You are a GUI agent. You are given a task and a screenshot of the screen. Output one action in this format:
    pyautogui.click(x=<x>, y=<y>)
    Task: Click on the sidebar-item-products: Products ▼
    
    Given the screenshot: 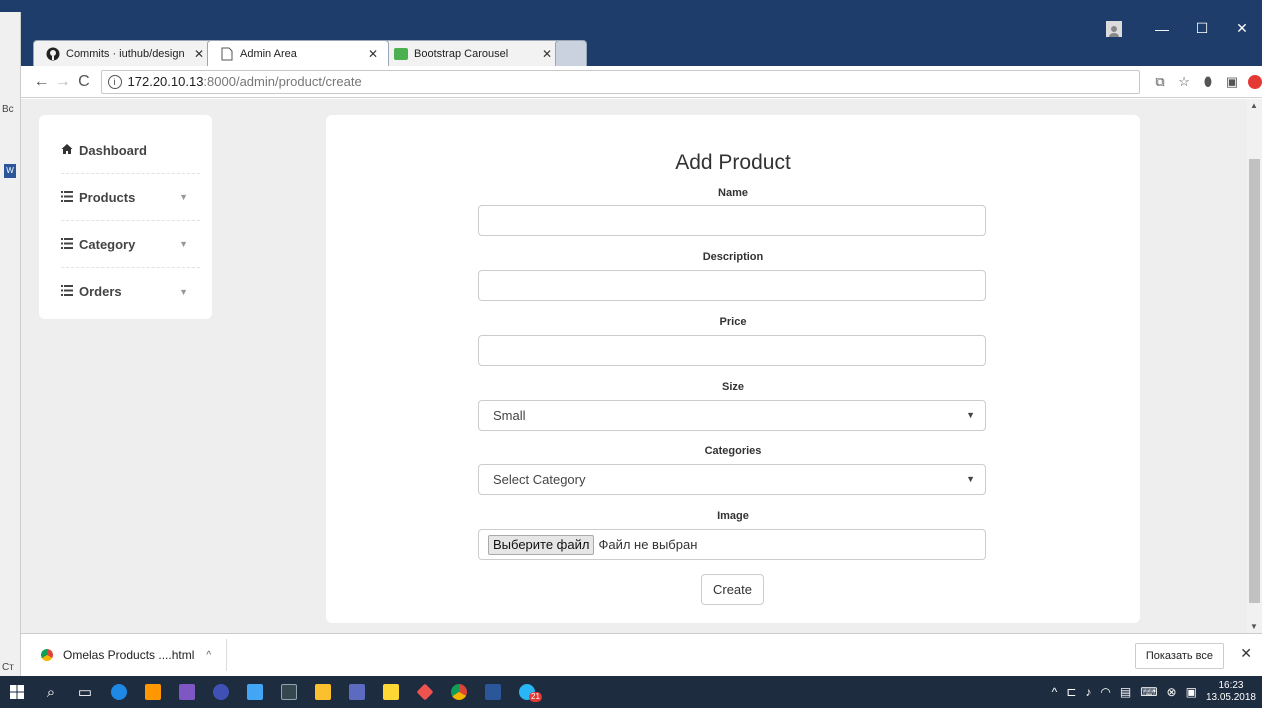 What is the action you would take?
    pyautogui.click(x=130, y=197)
    